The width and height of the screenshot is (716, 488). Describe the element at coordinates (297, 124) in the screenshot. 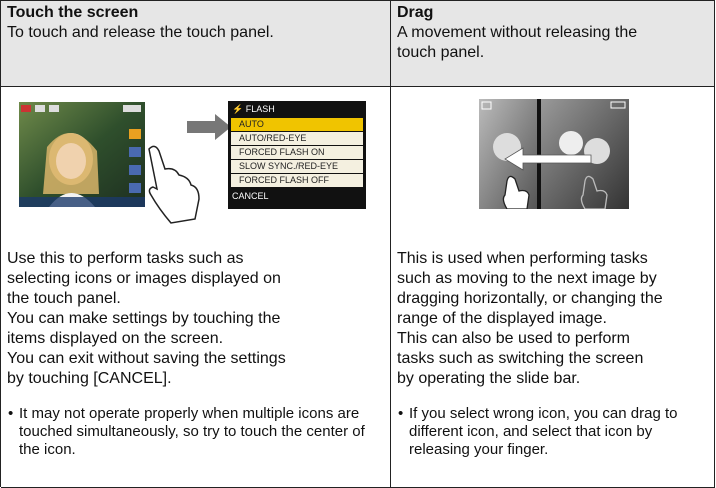

I see `flash-option-auto: AUTO` at that location.